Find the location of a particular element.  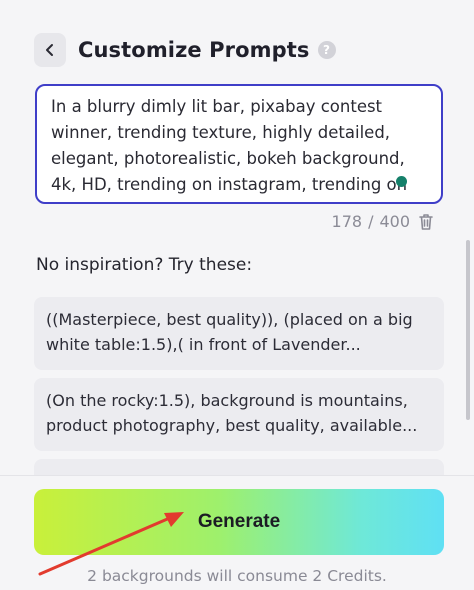

generate-button: Generate is located at coordinates (239, 522).